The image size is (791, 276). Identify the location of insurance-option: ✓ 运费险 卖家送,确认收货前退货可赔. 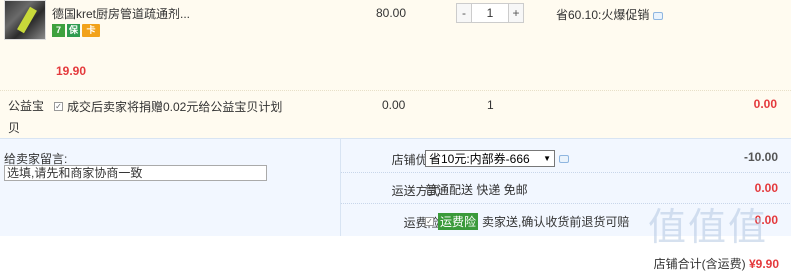
(527, 221).